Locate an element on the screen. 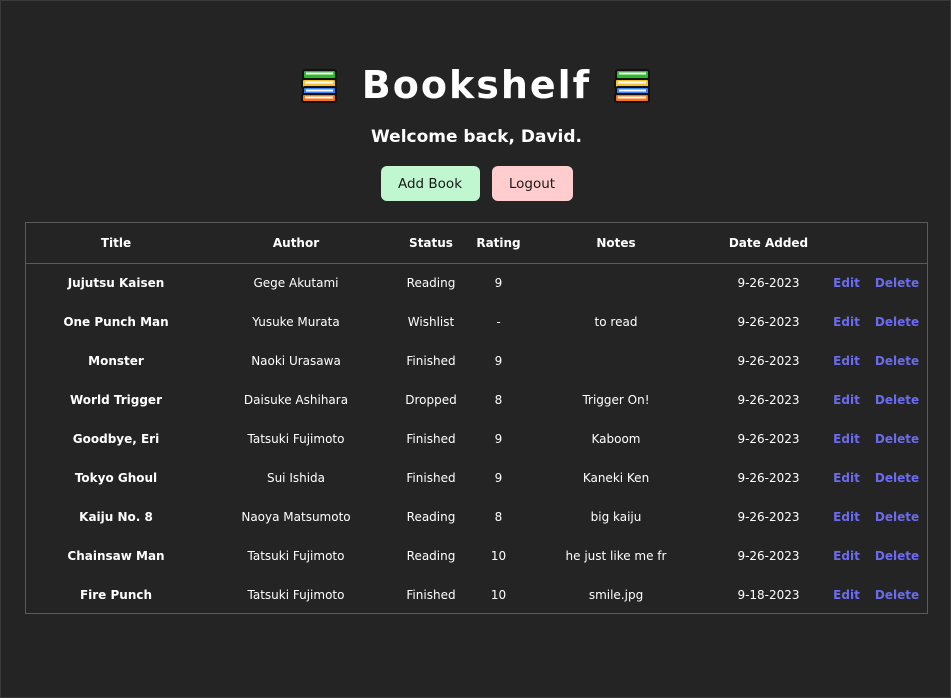  book-title: Goodbye, Eri is located at coordinates (116, 438).